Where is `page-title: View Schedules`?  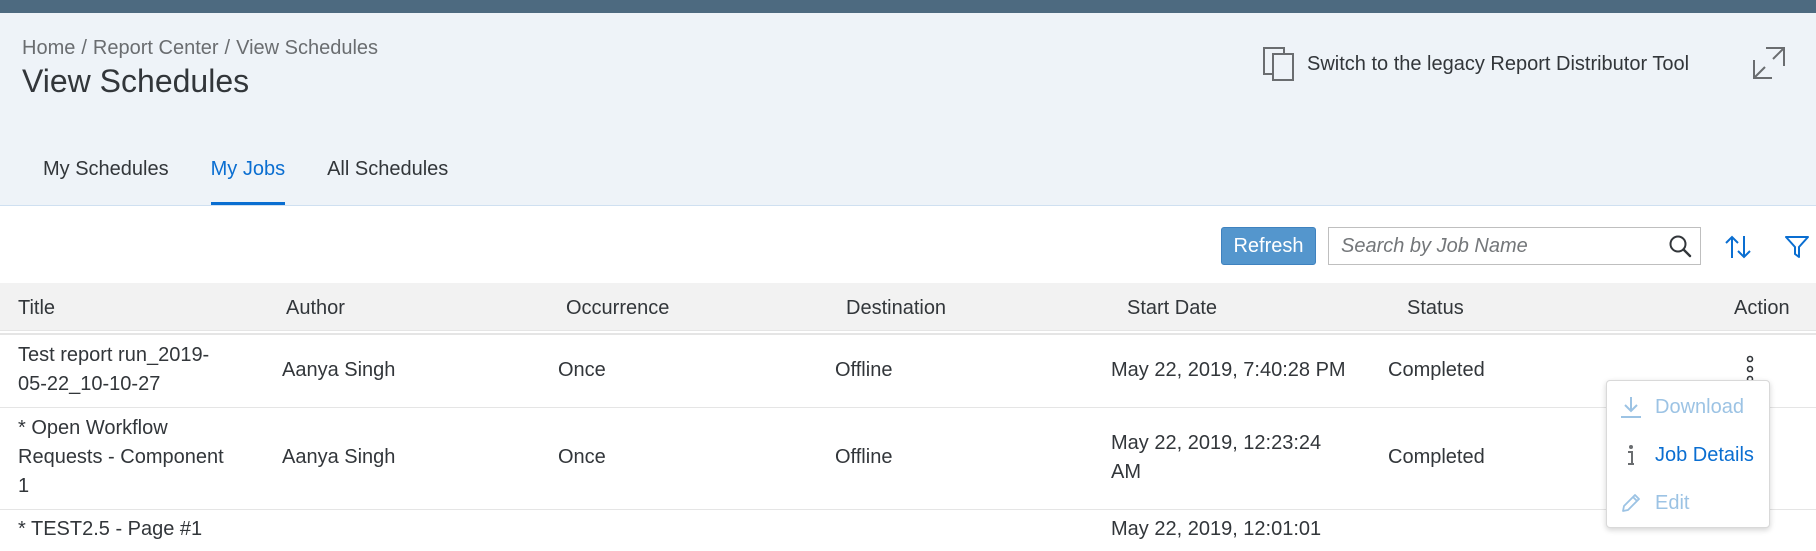
page-title: View Schedules is located at coordinates (136, 81).